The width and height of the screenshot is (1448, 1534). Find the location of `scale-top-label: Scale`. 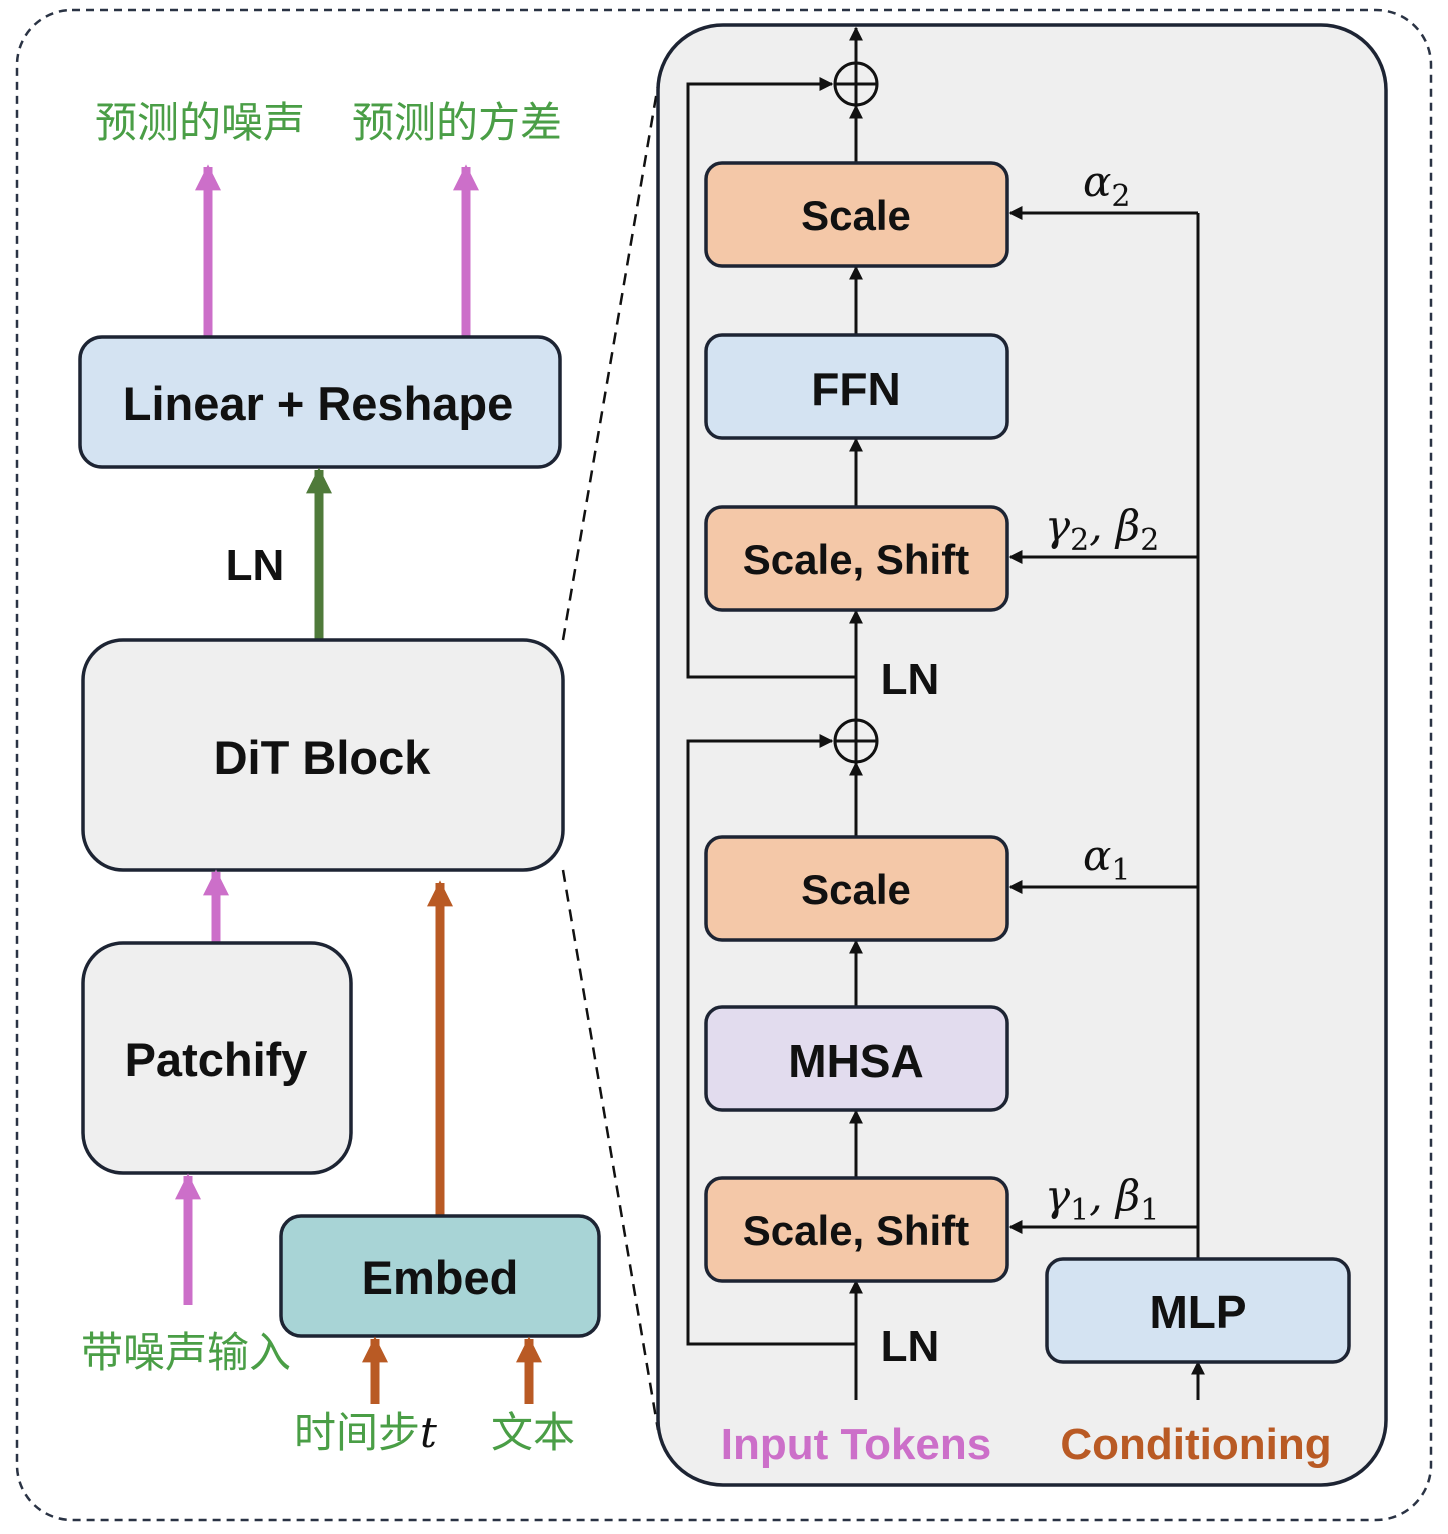

scale-top-label: Scale is located at coordinates (856, 215).